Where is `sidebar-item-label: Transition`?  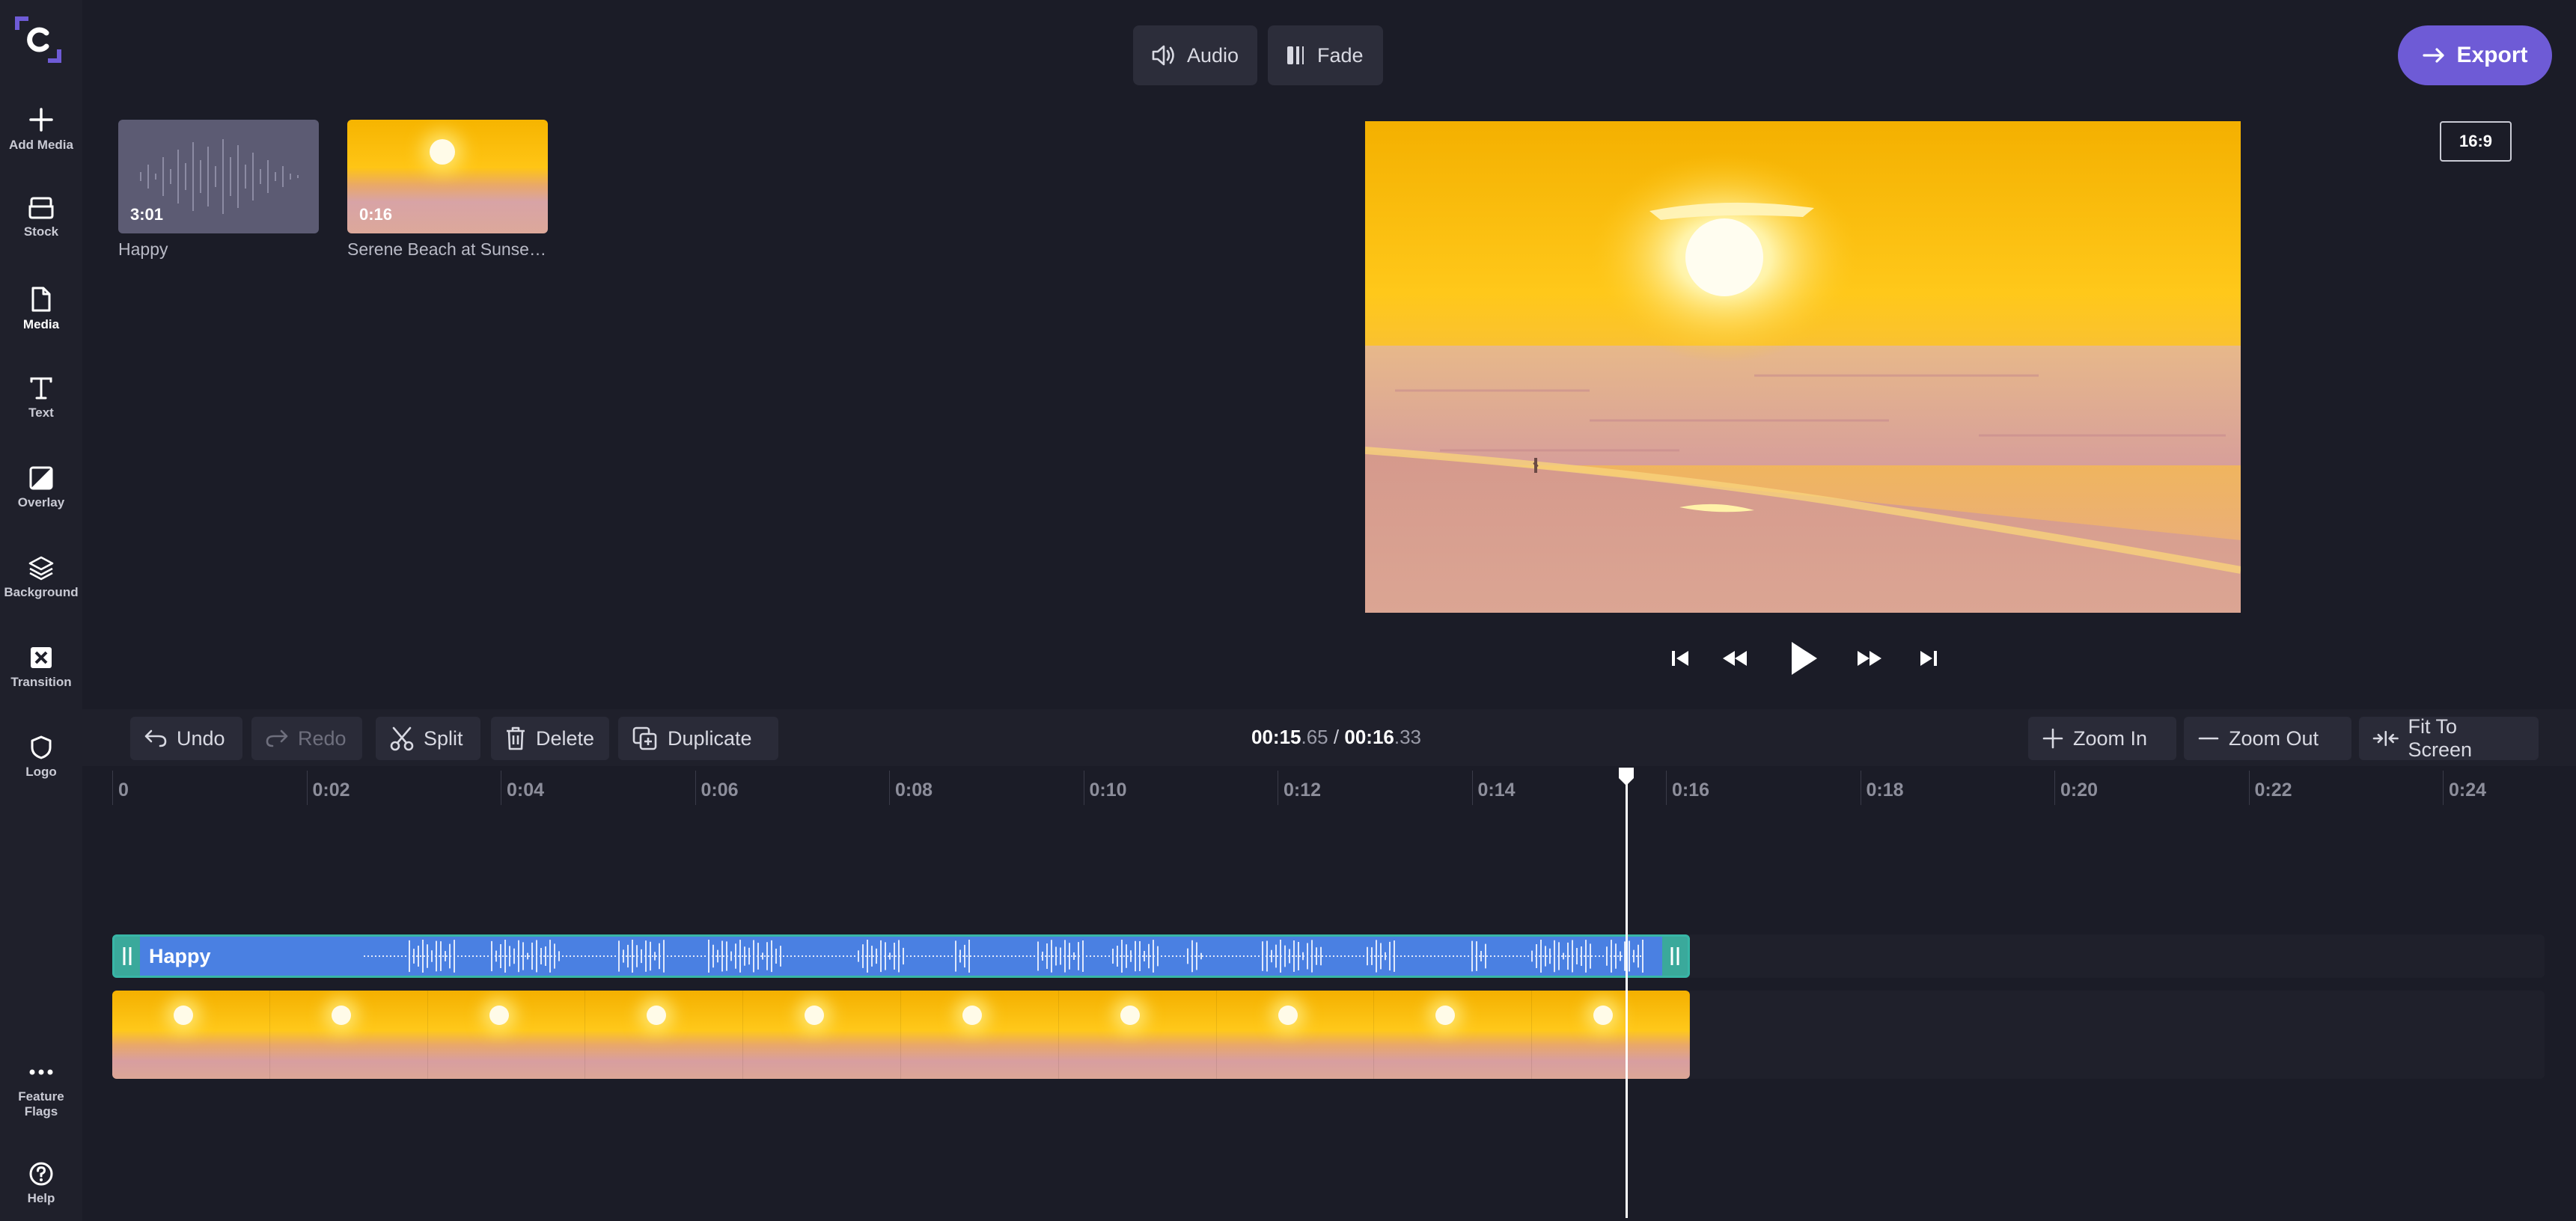 sidebar-item-label: Transition is located at coordinates (41, 682).